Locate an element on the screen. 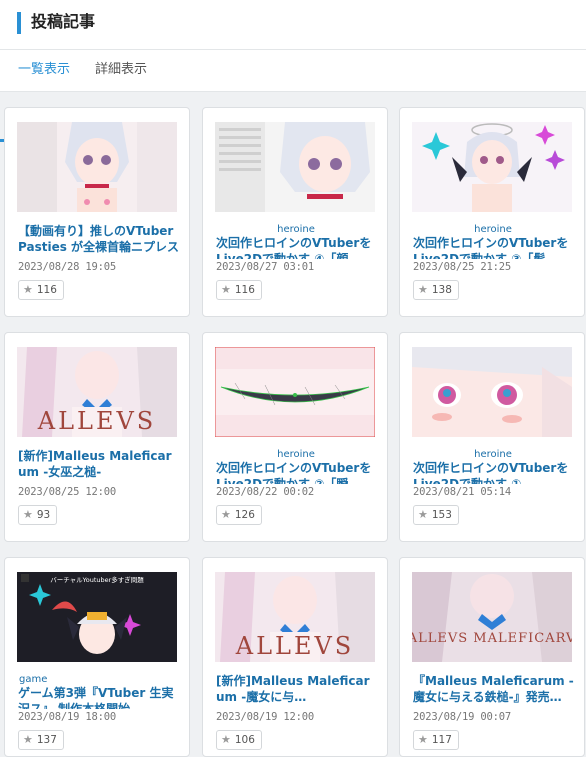 This screenshot has height=757, width=586. article-title: [新作]Malleus Maleficarum -女巫之槌- is located at coordinates (99, 463).